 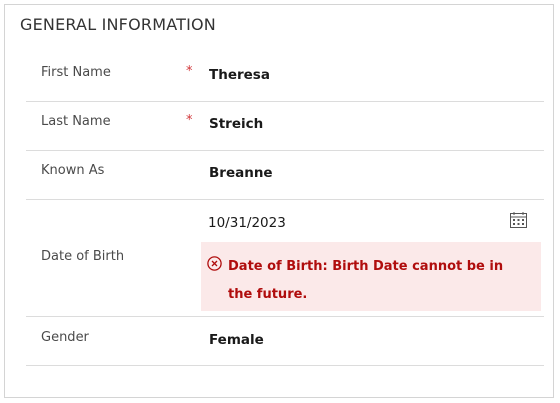 What do you see at coordinates (236, 340) in the screenshot?
I see `gender-field: Female` at bounding box center [236, 340].